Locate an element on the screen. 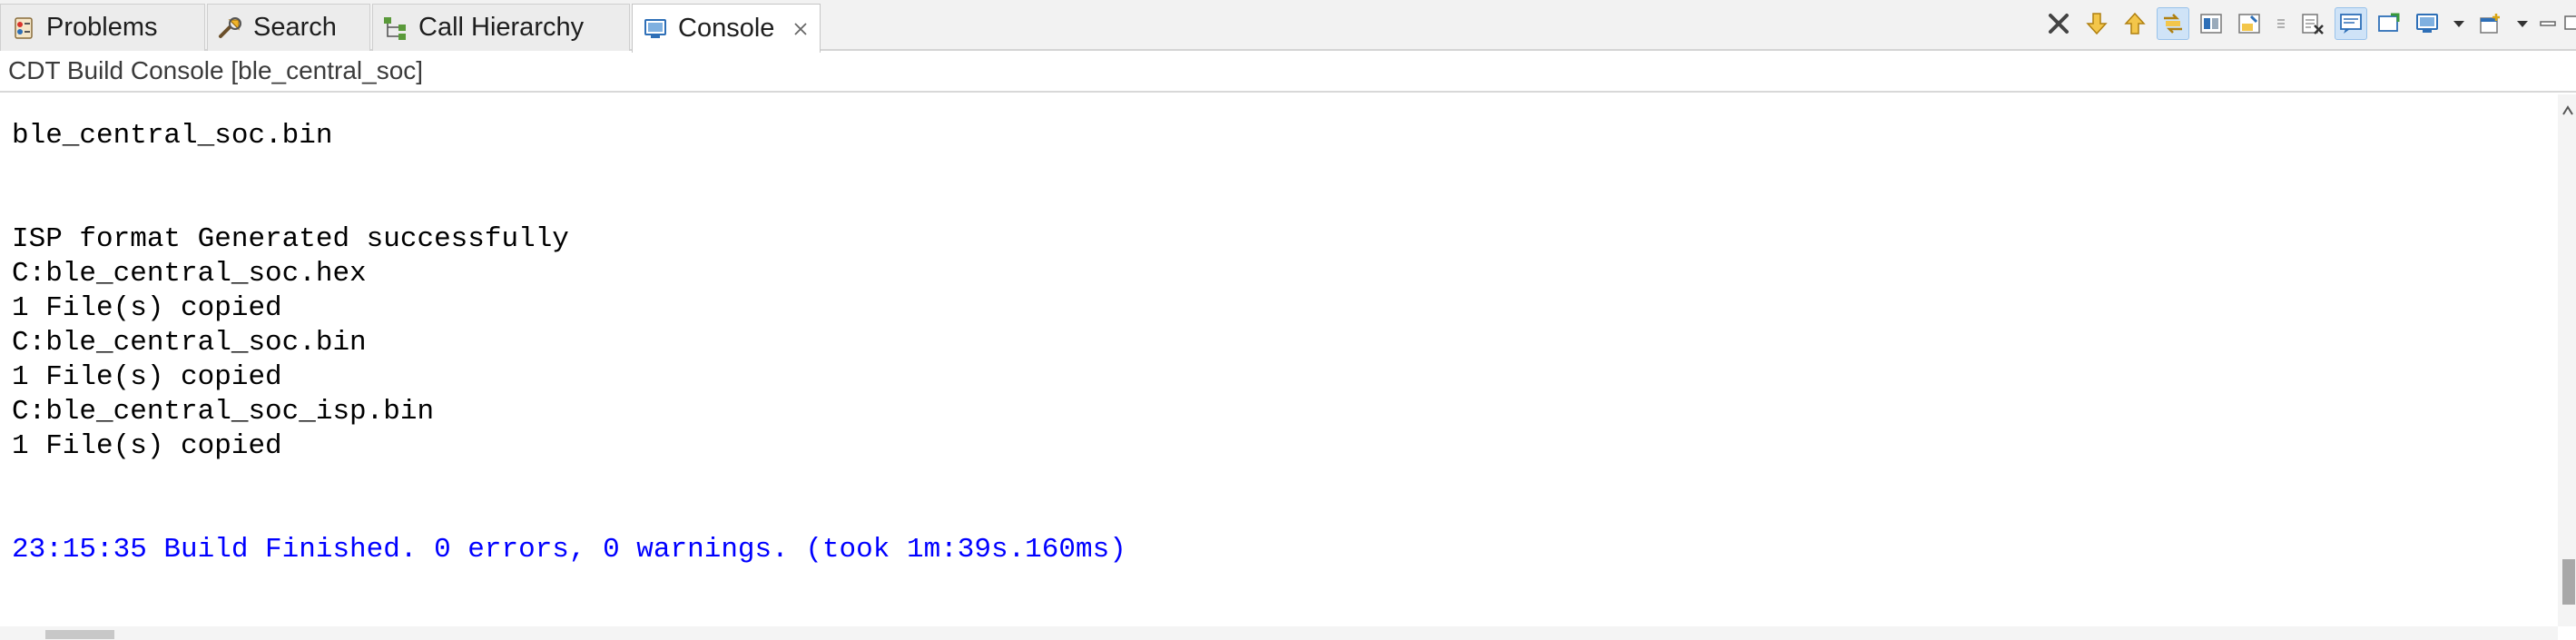 The height and width of the screenshot is (640, 2576). vertical-scrollbar is located at coordinates (2567, 360).